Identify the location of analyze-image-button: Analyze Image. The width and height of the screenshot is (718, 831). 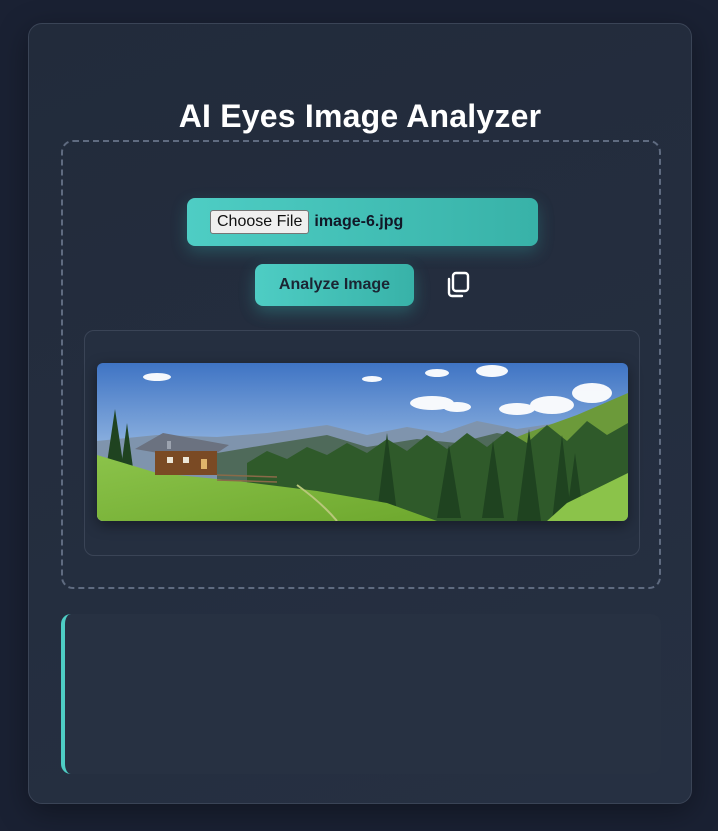
(334, 285).